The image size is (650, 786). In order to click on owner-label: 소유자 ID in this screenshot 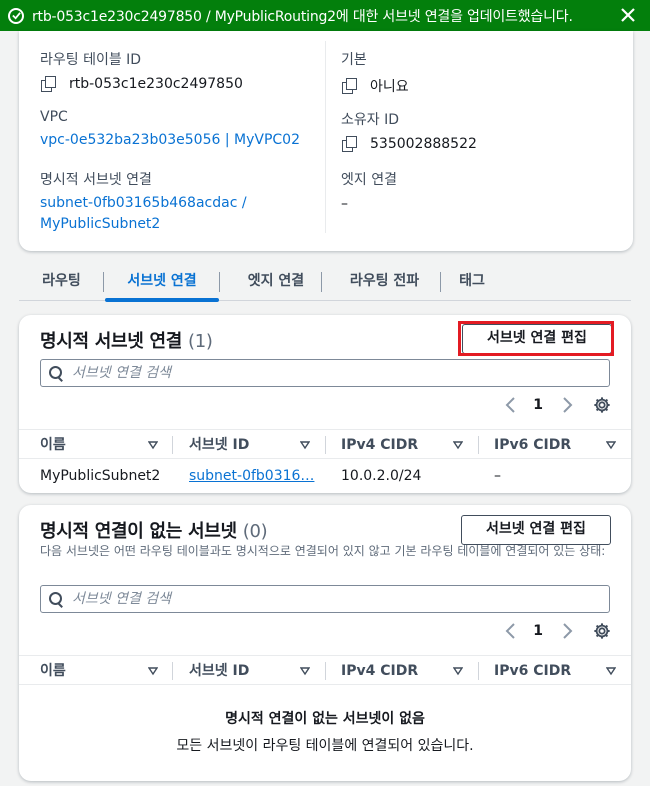, I will do `click(370, 120)`.